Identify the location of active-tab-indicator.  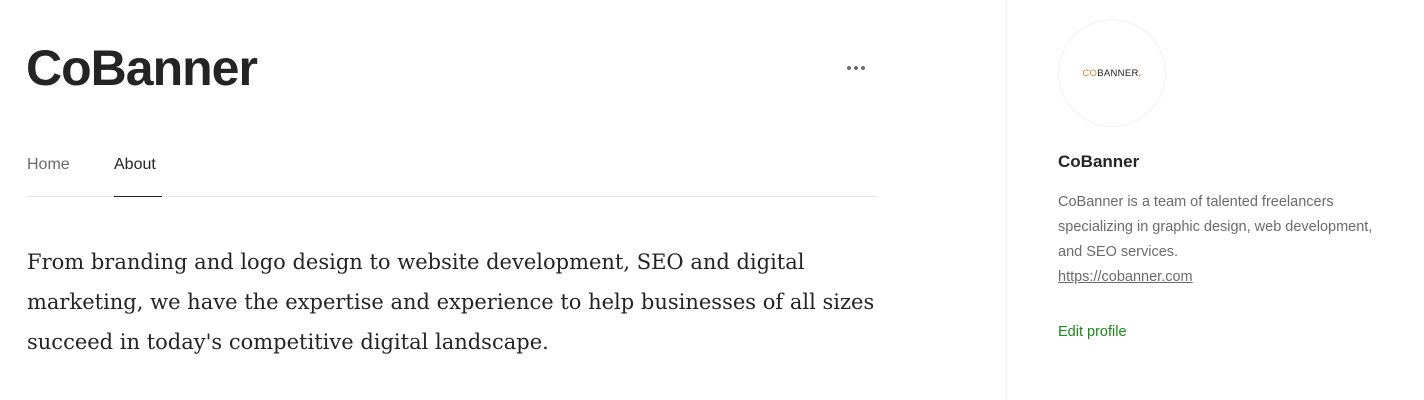
(138, 196).